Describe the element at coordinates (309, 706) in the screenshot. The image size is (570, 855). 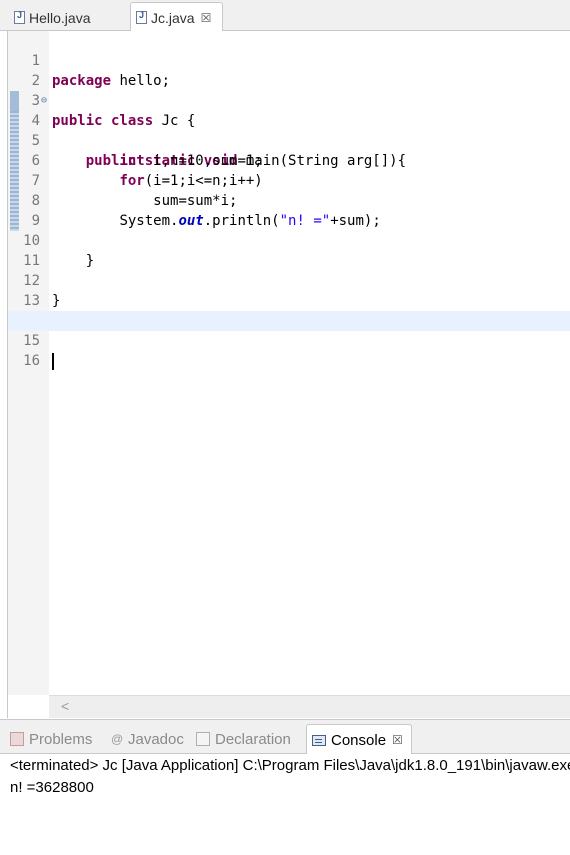
I see `horizontal-scrollbar: <` at that location.